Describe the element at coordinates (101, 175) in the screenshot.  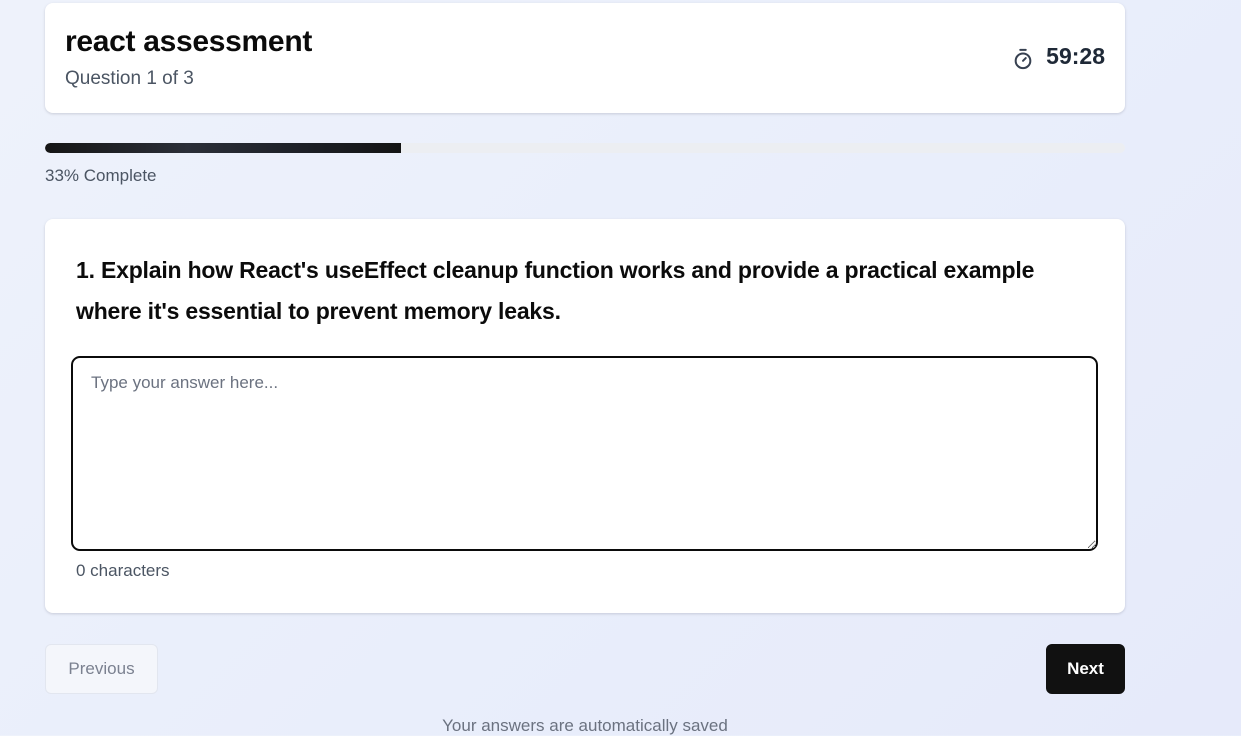
I see `progress-label: 33% Complete` at that location.